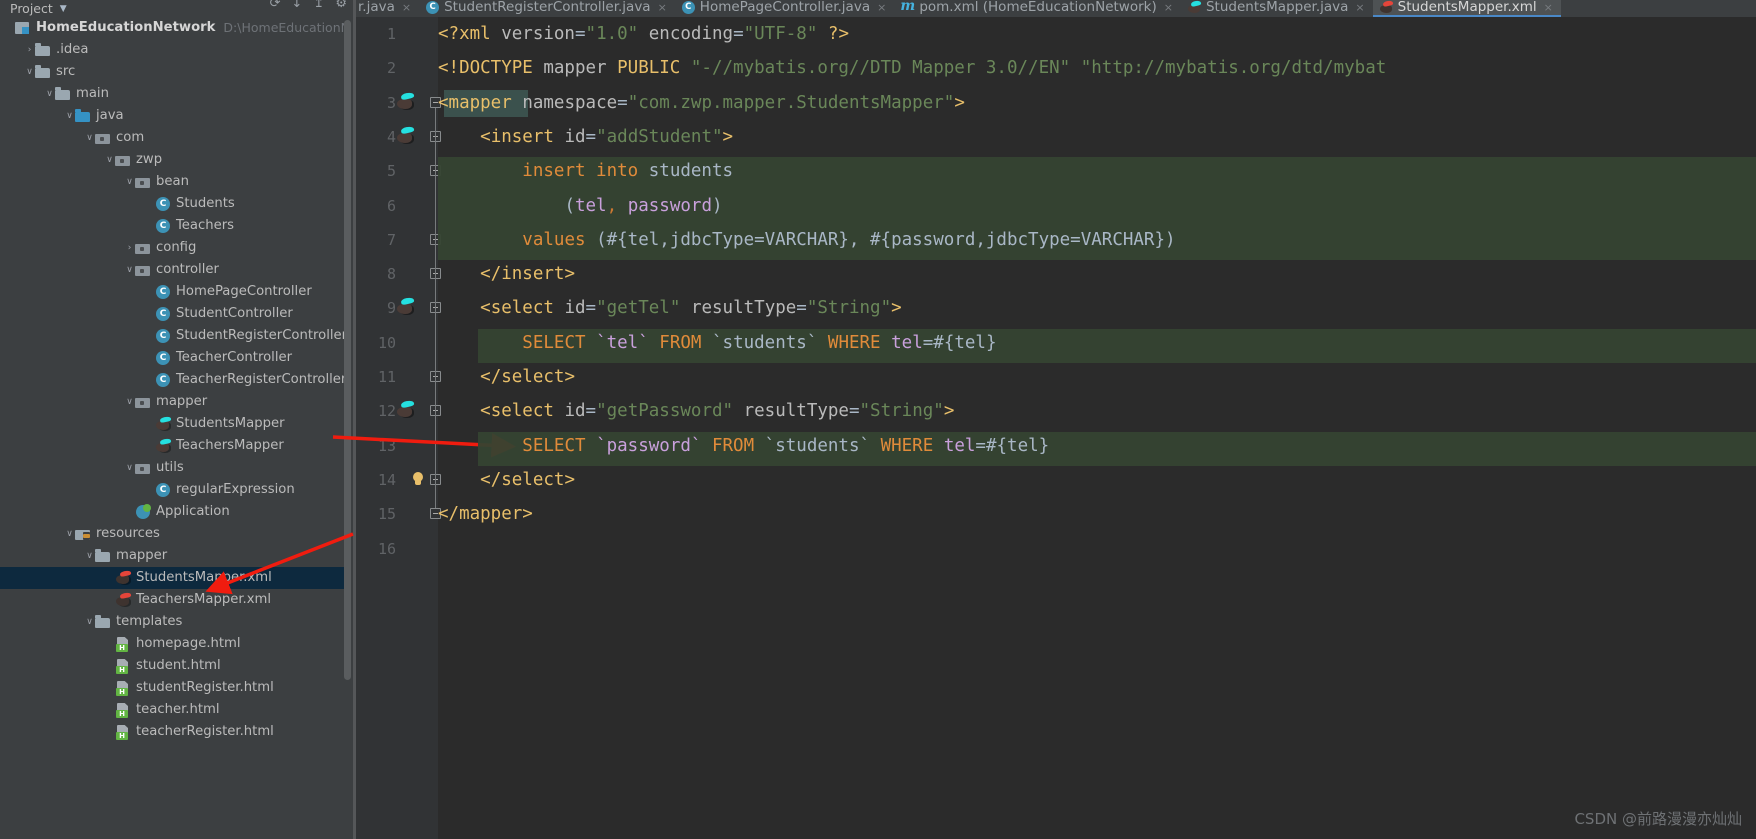 The height and width of the screenshot is (839, 1756). Describe the element at coordinates (172, 578) in the screenshot. I see `tree-item-selected: StudentsMapper.xml` at that location.